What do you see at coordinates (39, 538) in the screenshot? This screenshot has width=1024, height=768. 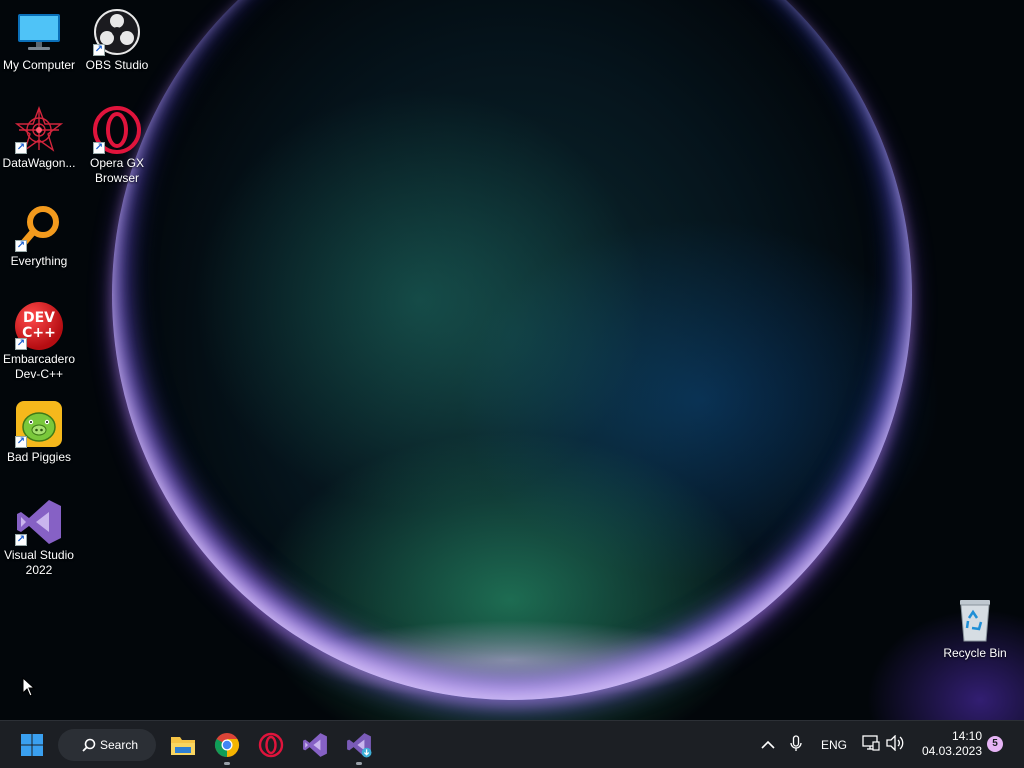 I see `desktop-icon-visual-studio: ↗ Visual Studio 2022` at bounding box center [39, 538].